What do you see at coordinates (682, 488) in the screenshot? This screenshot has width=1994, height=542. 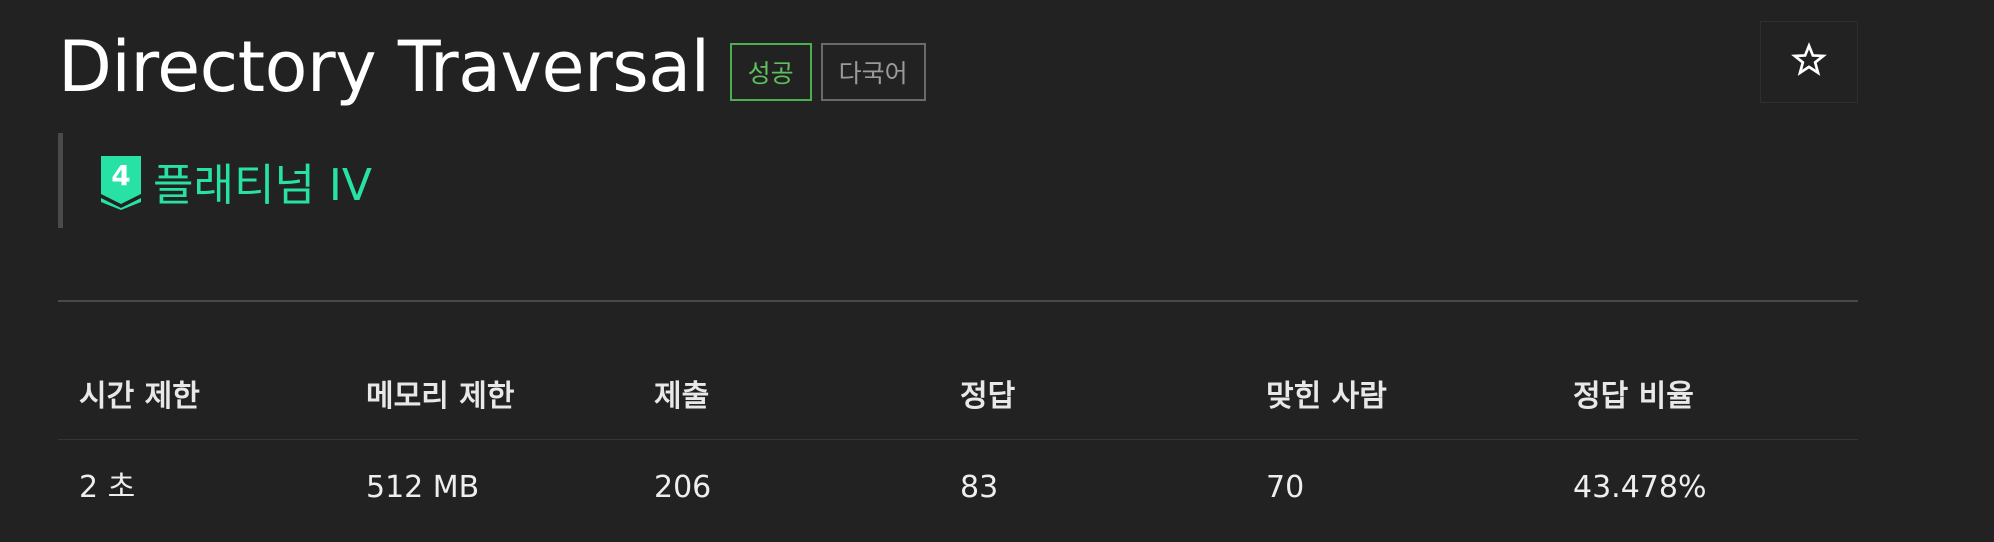 I see `value-submissions: 206` at bounding box center [682, 488].